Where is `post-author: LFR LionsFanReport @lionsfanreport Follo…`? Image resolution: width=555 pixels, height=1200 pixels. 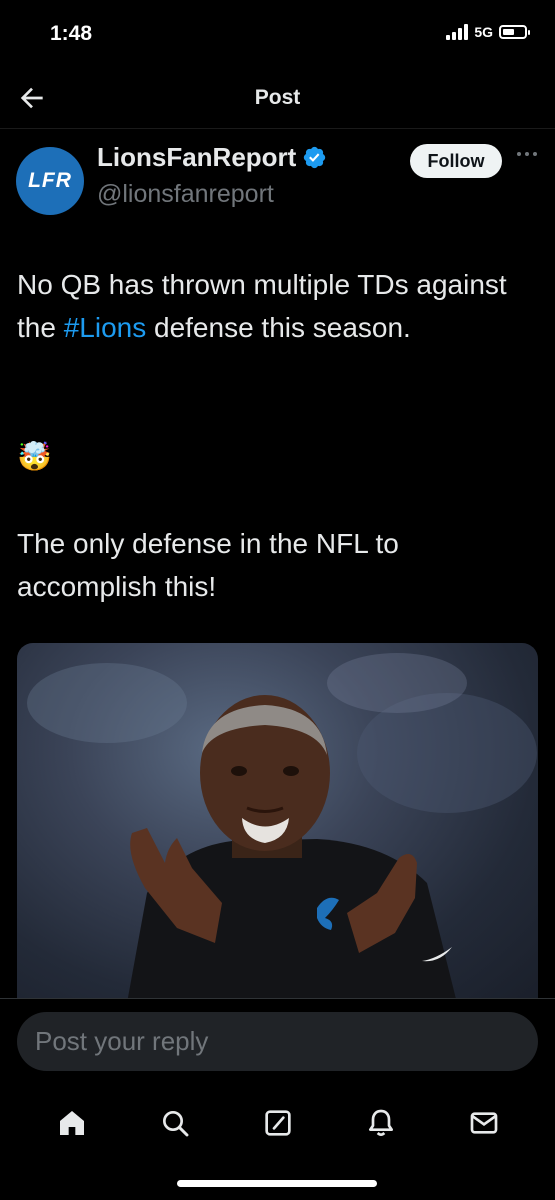 post-author: LFR LionsFanReport @lionsfanreport Follo… is located at coordinates (277, 182).